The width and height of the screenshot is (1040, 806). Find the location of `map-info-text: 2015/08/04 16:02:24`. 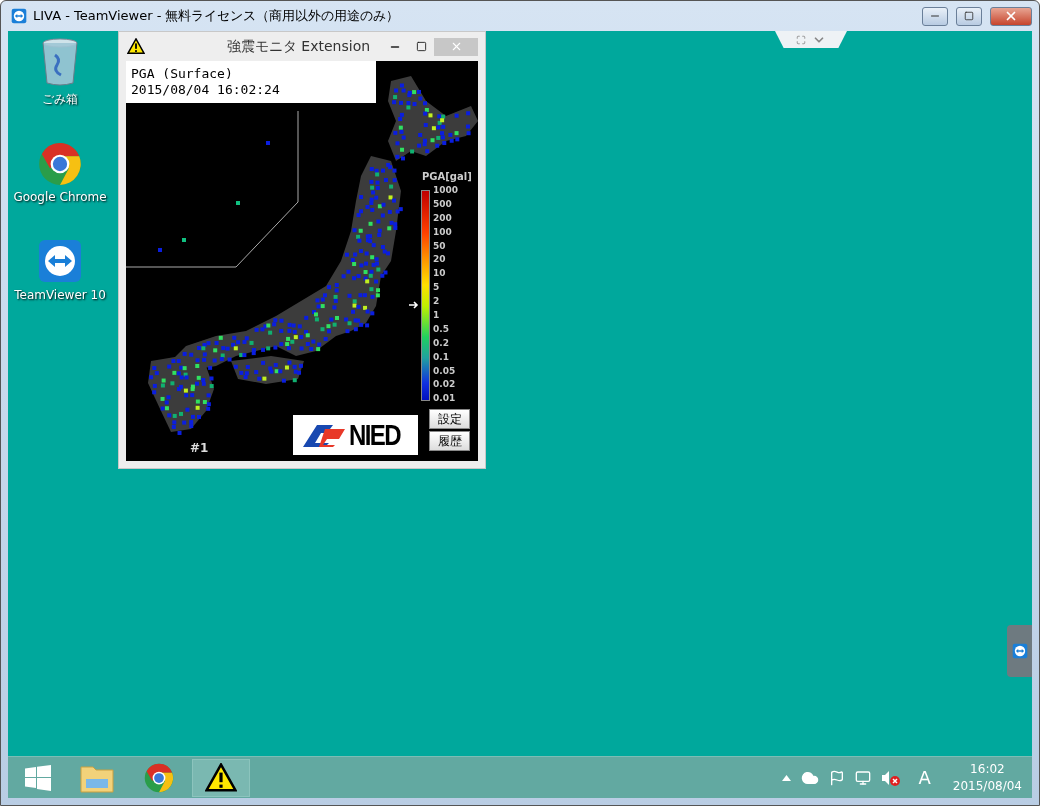

map-info-text: 2015/08/04 16:02:24 is located at coordinates (206, 90).